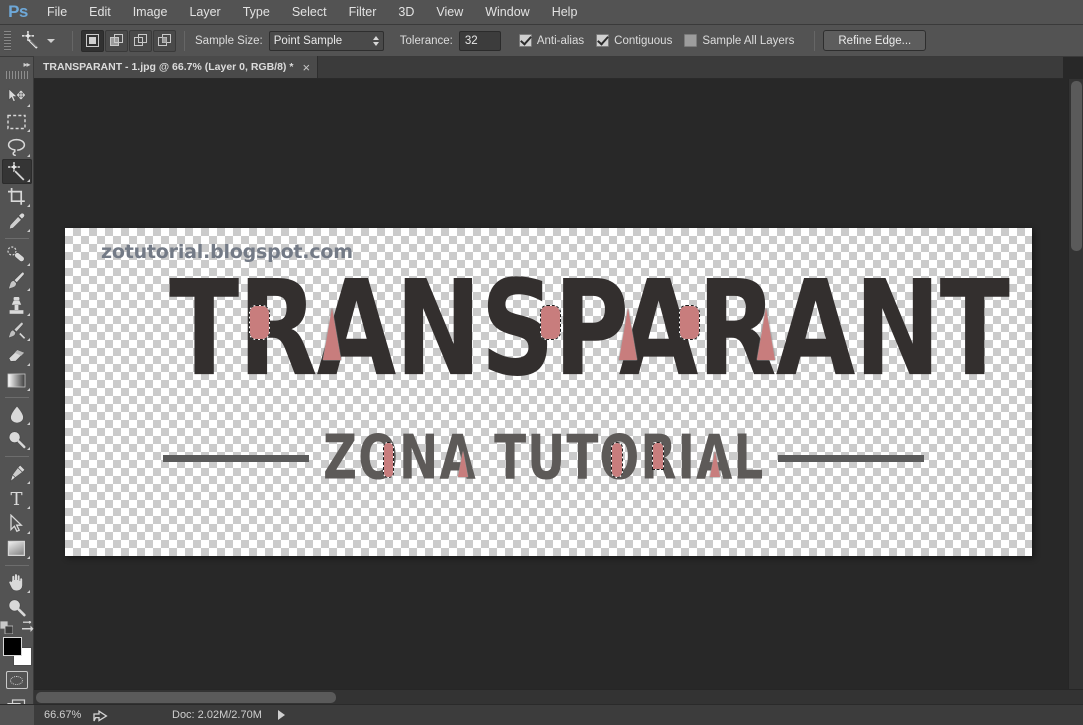  What do you see at coordinates (375, 40) in the screenshot?
I see `spinner-icon` at bounding box center [375, 40].